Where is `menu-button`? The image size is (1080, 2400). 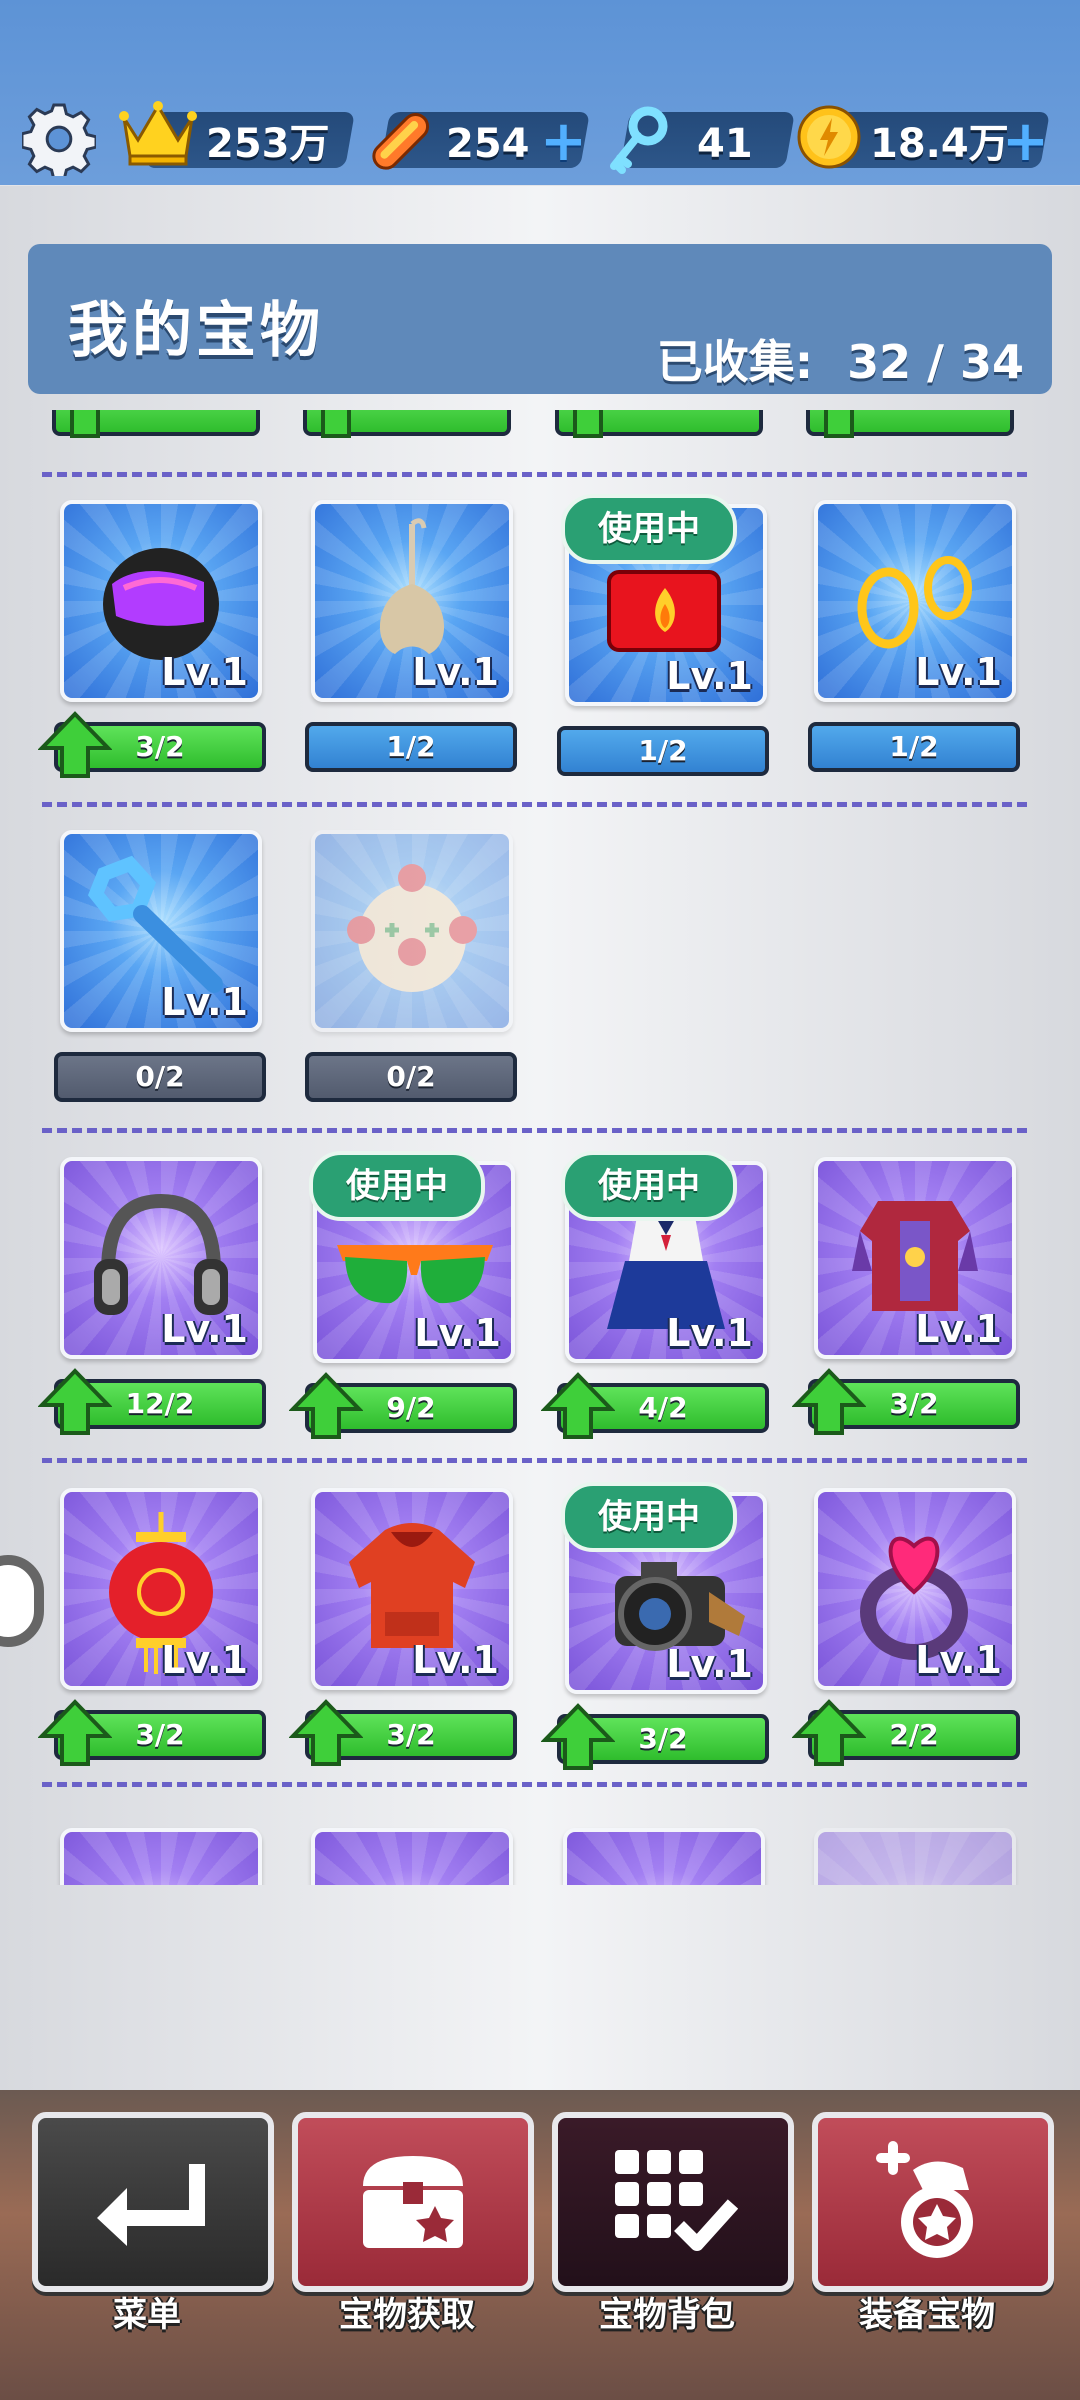
menu-button is located at coordinates (153, 2202).